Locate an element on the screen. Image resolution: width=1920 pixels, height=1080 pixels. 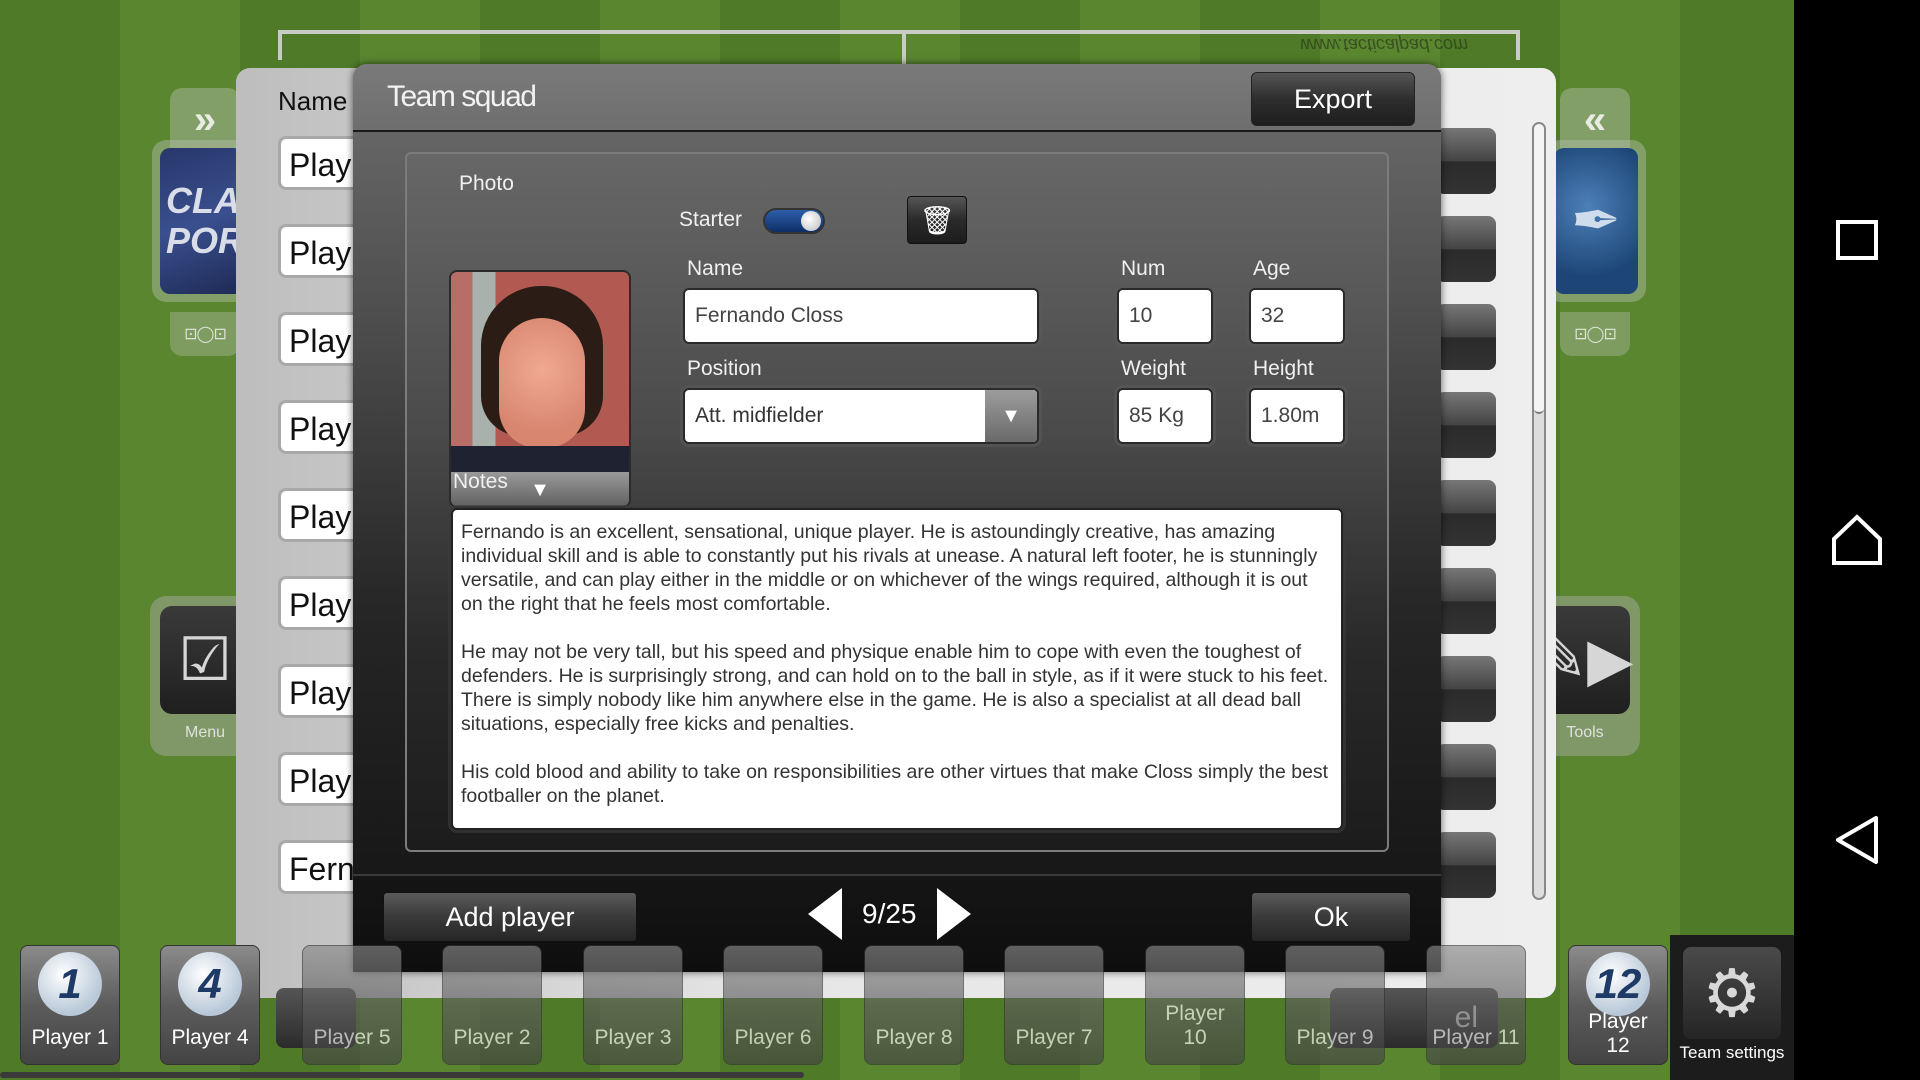
player-chip-label: Player 8 is located at coordinates (914, 1037).